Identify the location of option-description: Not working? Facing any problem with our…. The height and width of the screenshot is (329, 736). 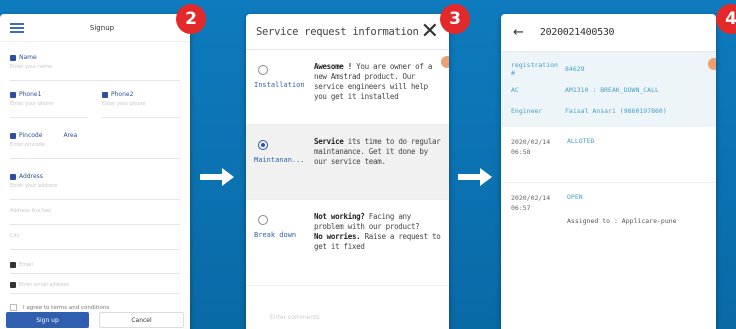
(377, 243).